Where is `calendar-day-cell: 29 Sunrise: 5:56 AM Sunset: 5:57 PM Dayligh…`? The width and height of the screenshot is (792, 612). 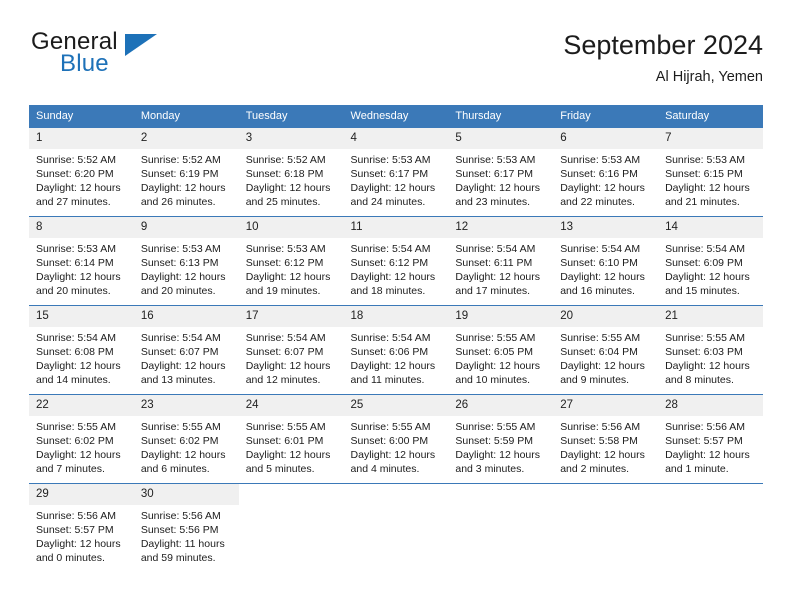
calendar-day-cell: 29 Sunrise: 5:56 AM Sunset: 5:57 PM Dayligh… is located at coordinates (81, 527).